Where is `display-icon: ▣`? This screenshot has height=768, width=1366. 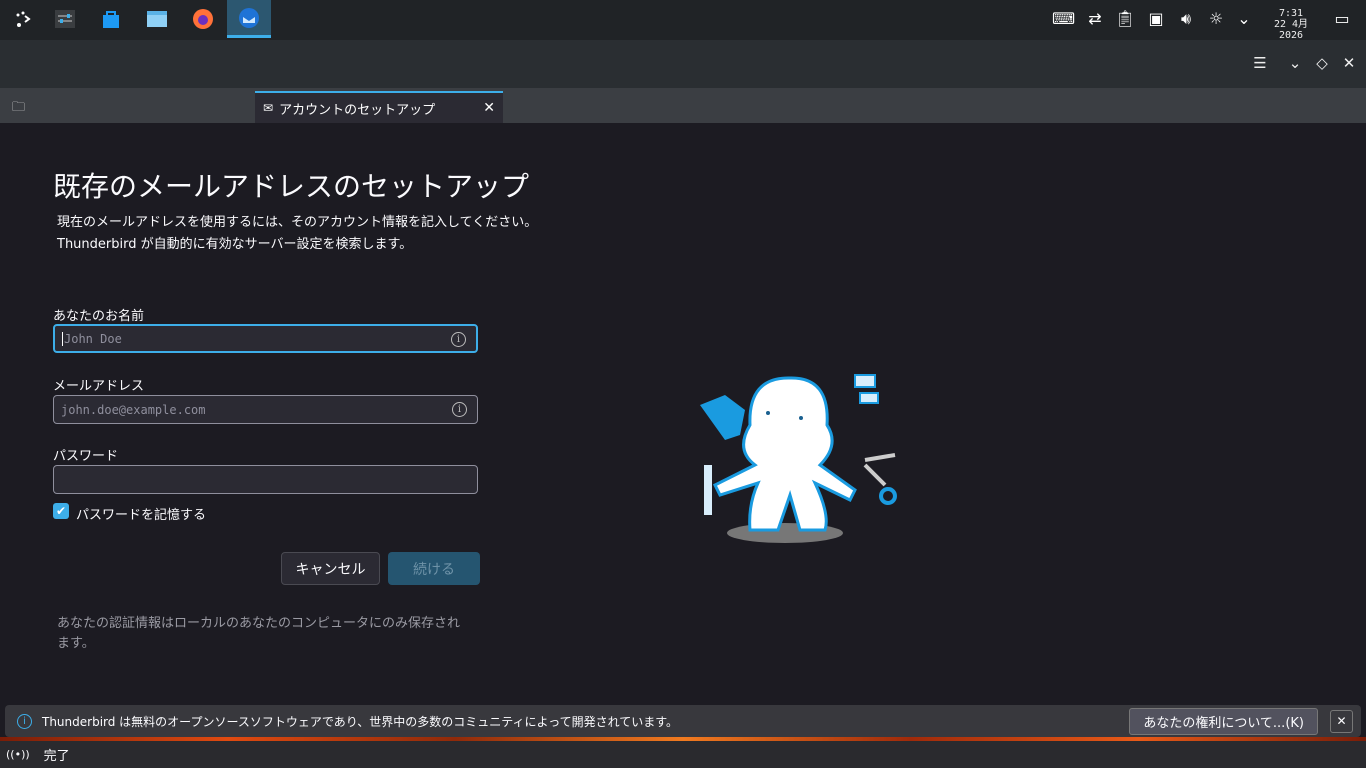 display-icon: ▣ is located at coordinates (1156, 19).